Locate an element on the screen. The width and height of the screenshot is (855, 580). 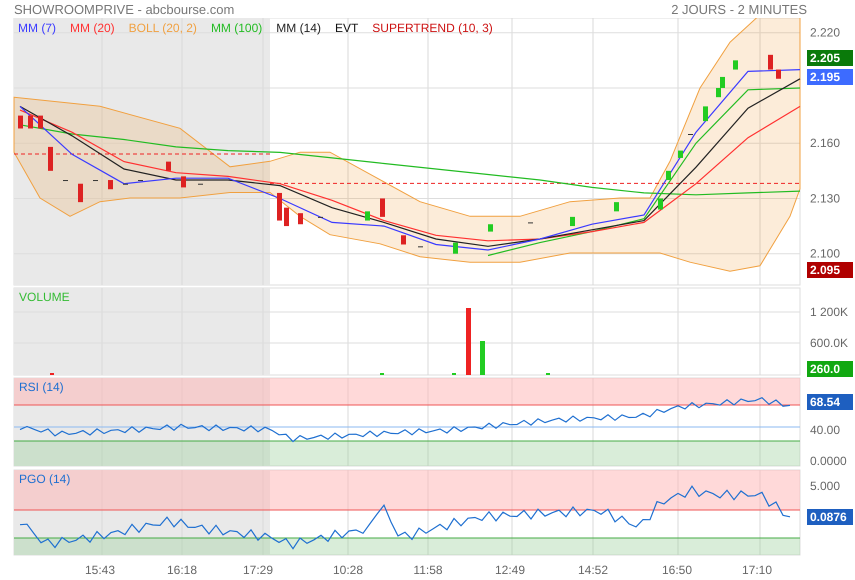
axis-label: 40.00 is located at coordinates (825, 430).